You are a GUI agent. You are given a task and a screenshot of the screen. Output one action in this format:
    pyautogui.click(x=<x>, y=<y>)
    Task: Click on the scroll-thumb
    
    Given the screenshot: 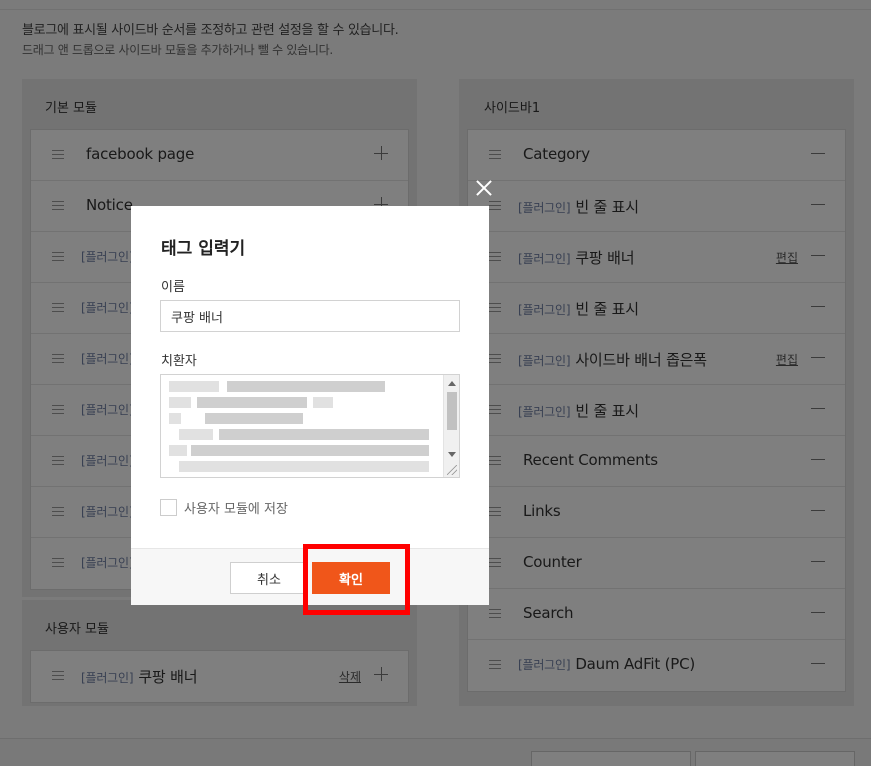 What is the action you would take?
    pyautogui.click(x=452, y=411)
    